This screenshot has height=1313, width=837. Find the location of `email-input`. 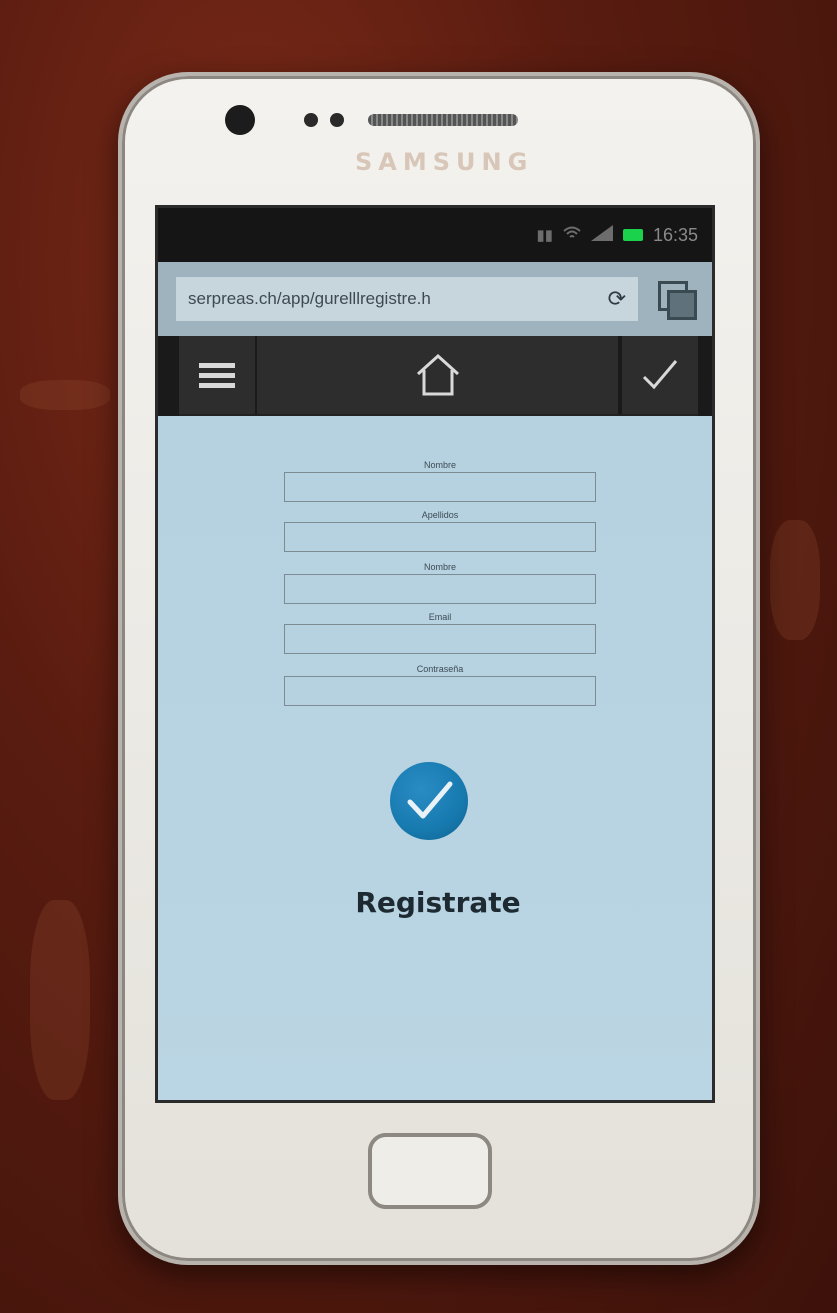

email-input is located at coordinates (440, 639).